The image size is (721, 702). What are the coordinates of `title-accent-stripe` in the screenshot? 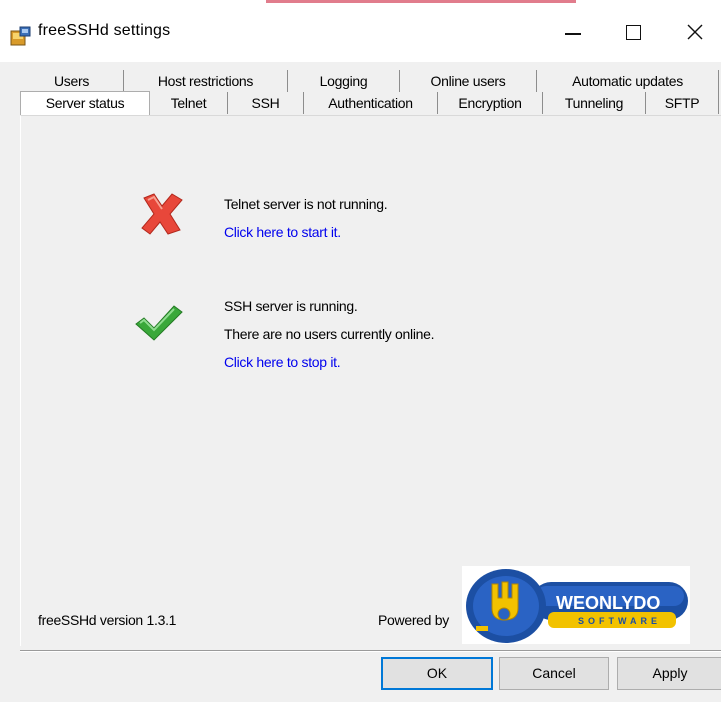 It's located at (421, 1).